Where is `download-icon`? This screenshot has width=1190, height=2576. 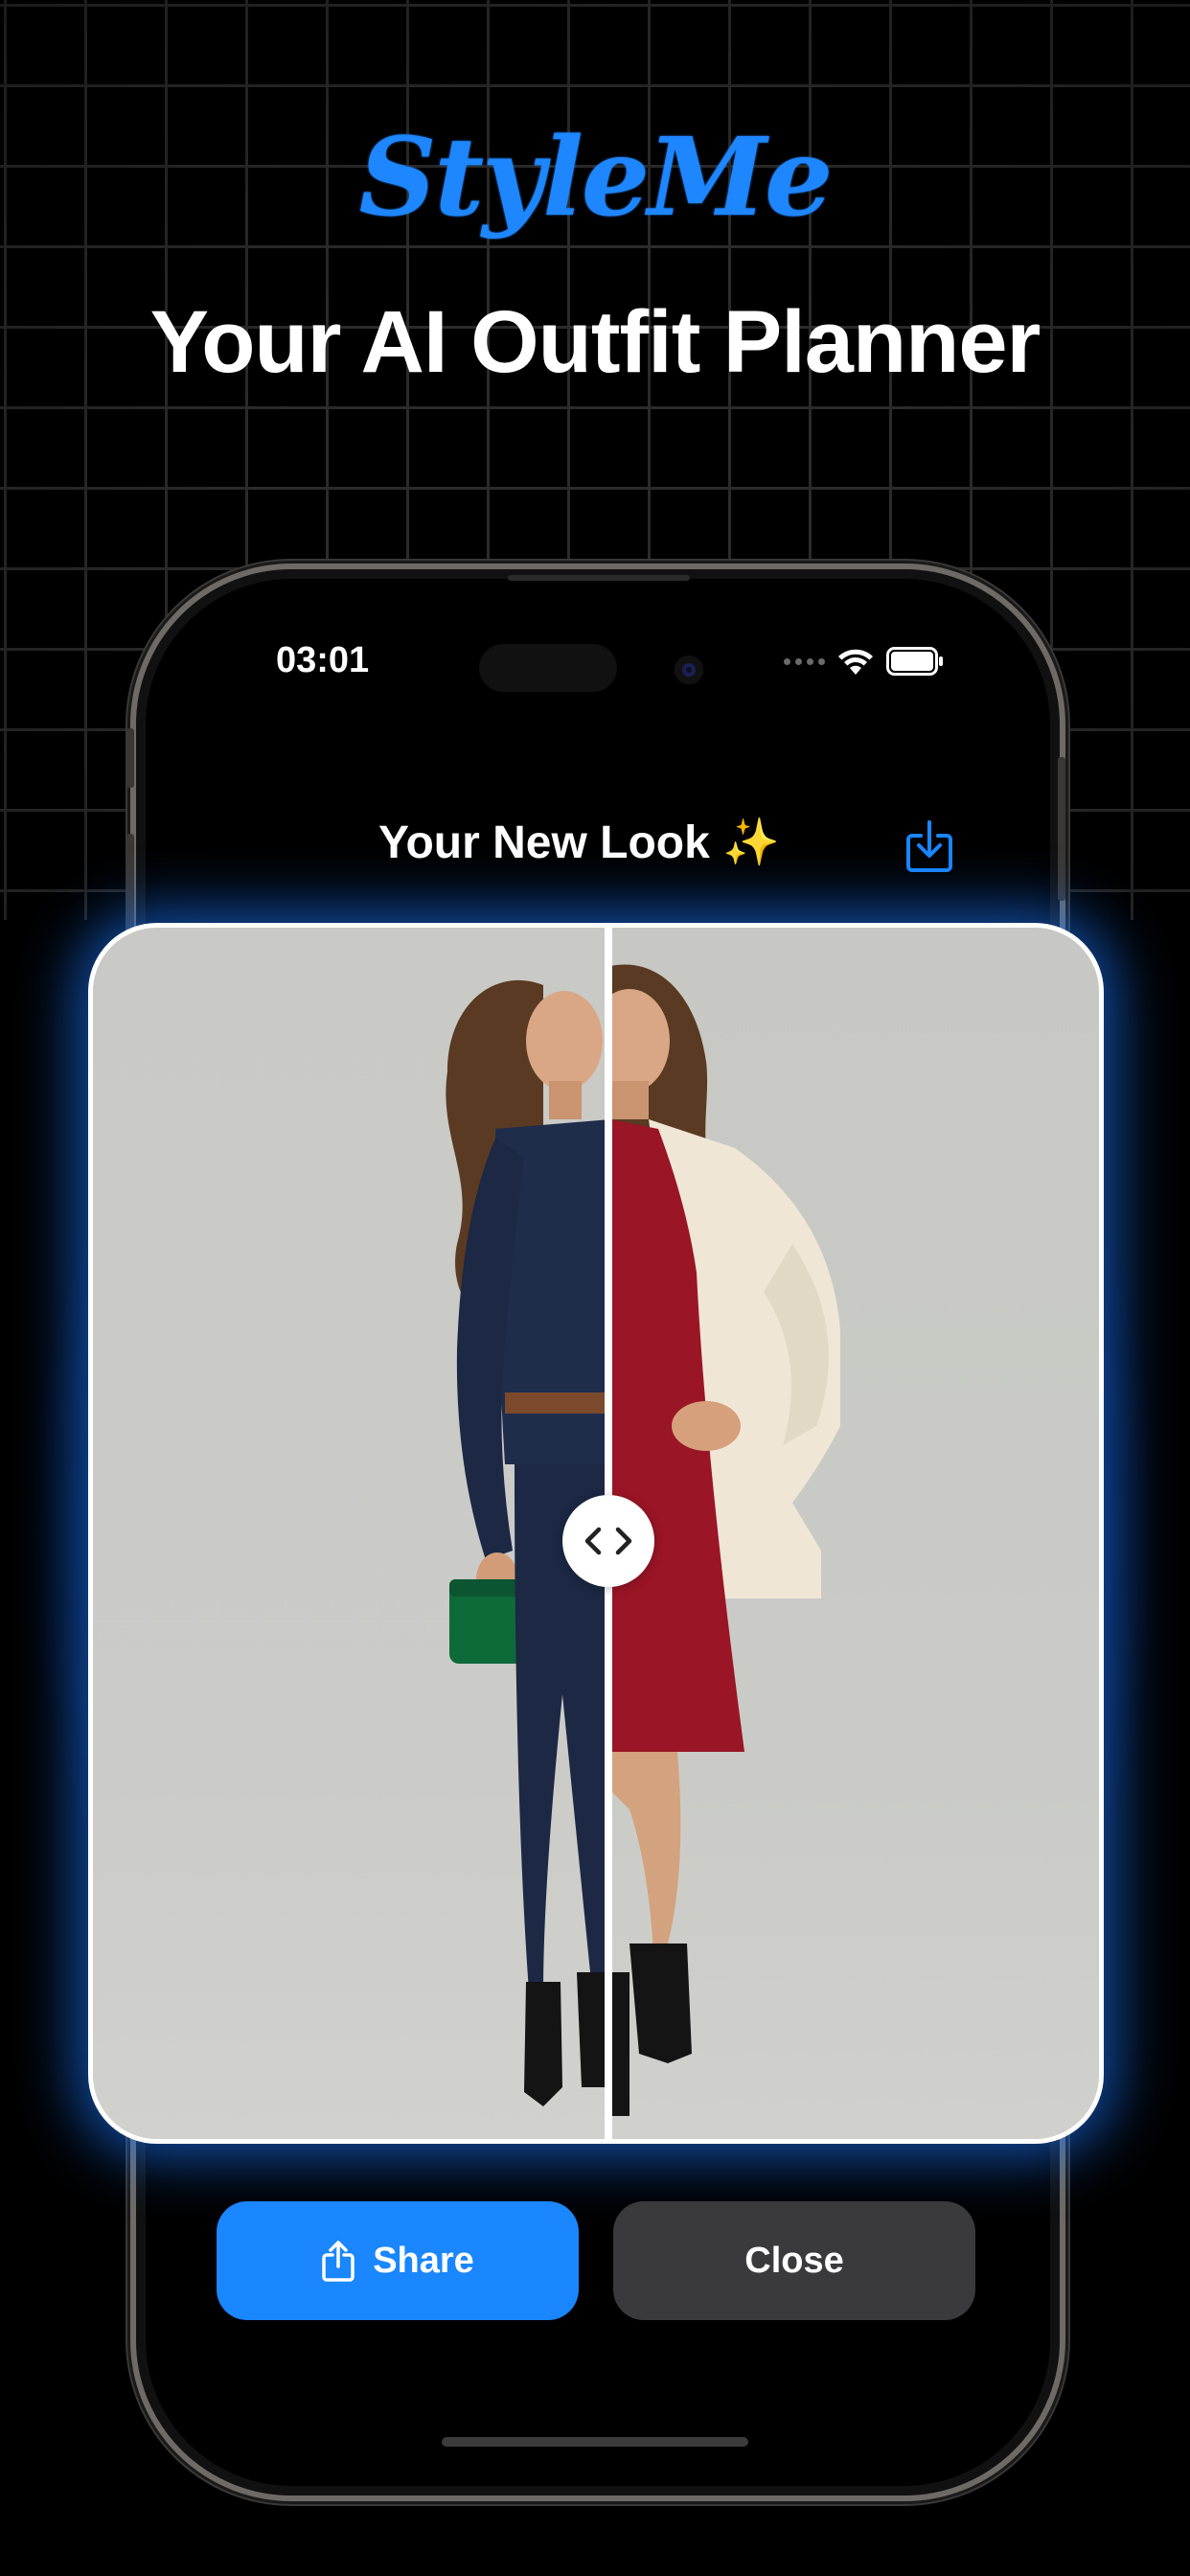 download-icon is located at coordinates (929, 846).